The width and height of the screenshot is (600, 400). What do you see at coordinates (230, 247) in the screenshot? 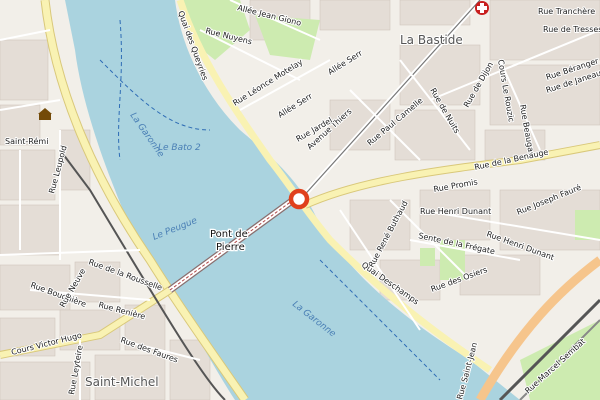
I see `bridge-label-line2: Pierre` at bounding box center [230, 247].